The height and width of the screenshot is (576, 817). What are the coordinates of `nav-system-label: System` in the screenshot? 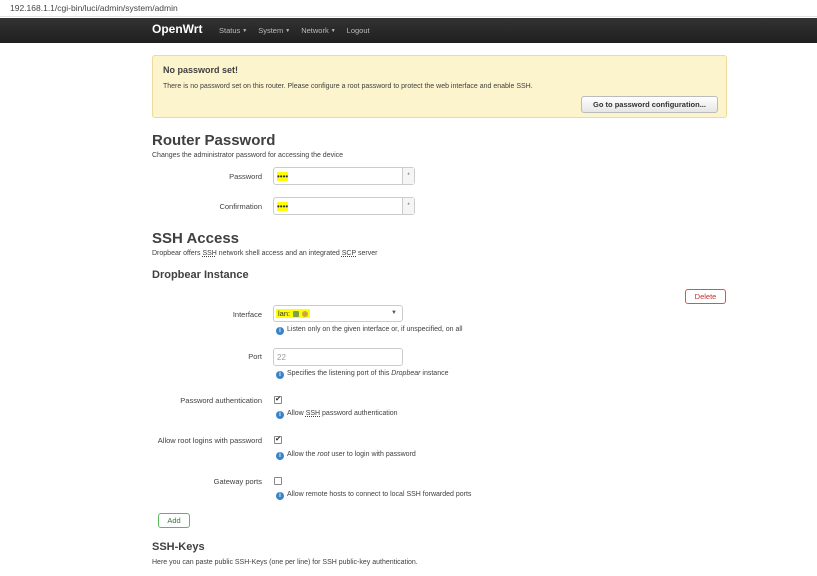 It's located at (271, 30).